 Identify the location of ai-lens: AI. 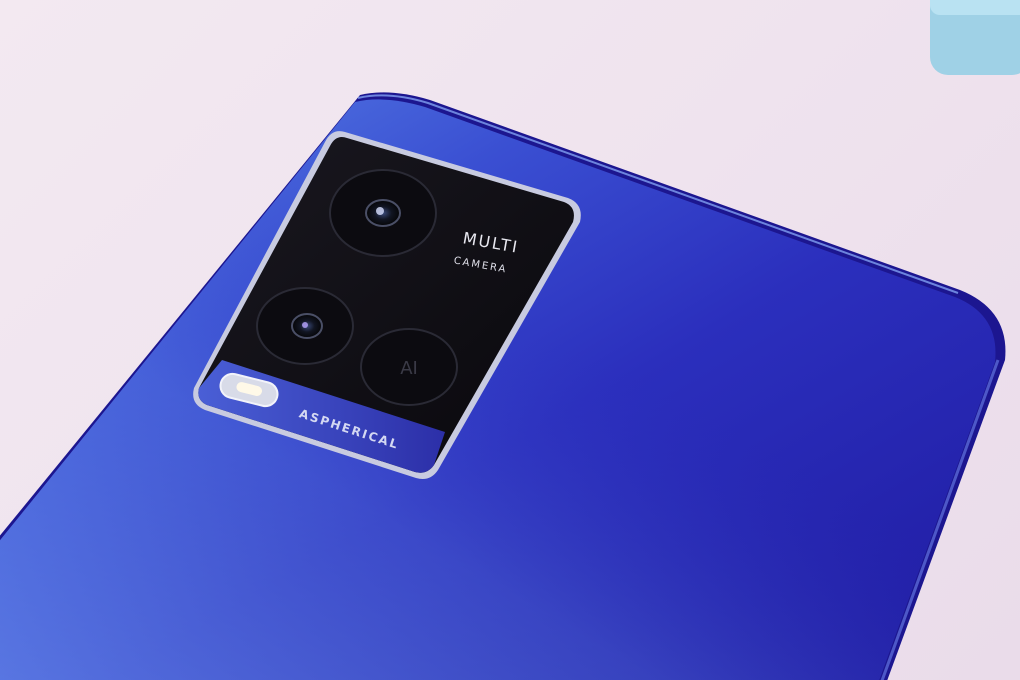
(409, 367).